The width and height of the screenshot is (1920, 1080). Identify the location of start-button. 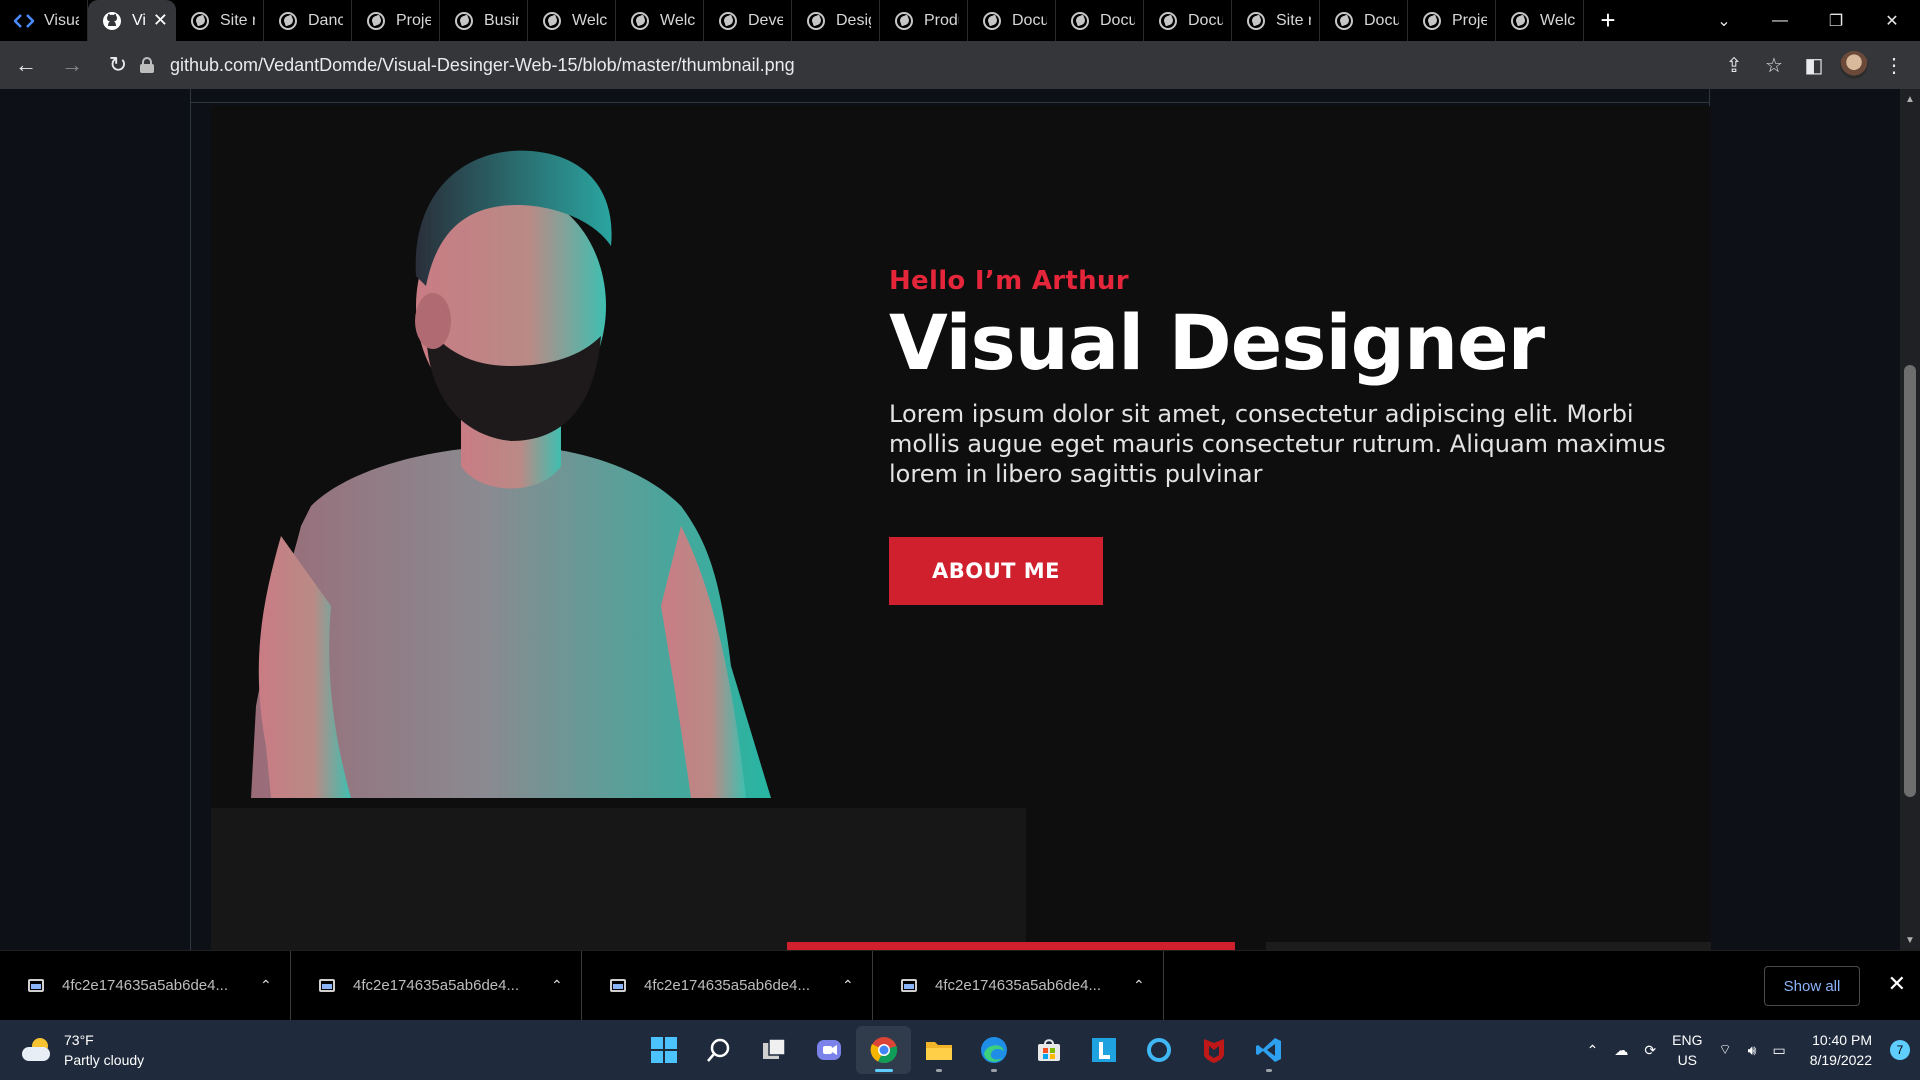
(663, 1050).